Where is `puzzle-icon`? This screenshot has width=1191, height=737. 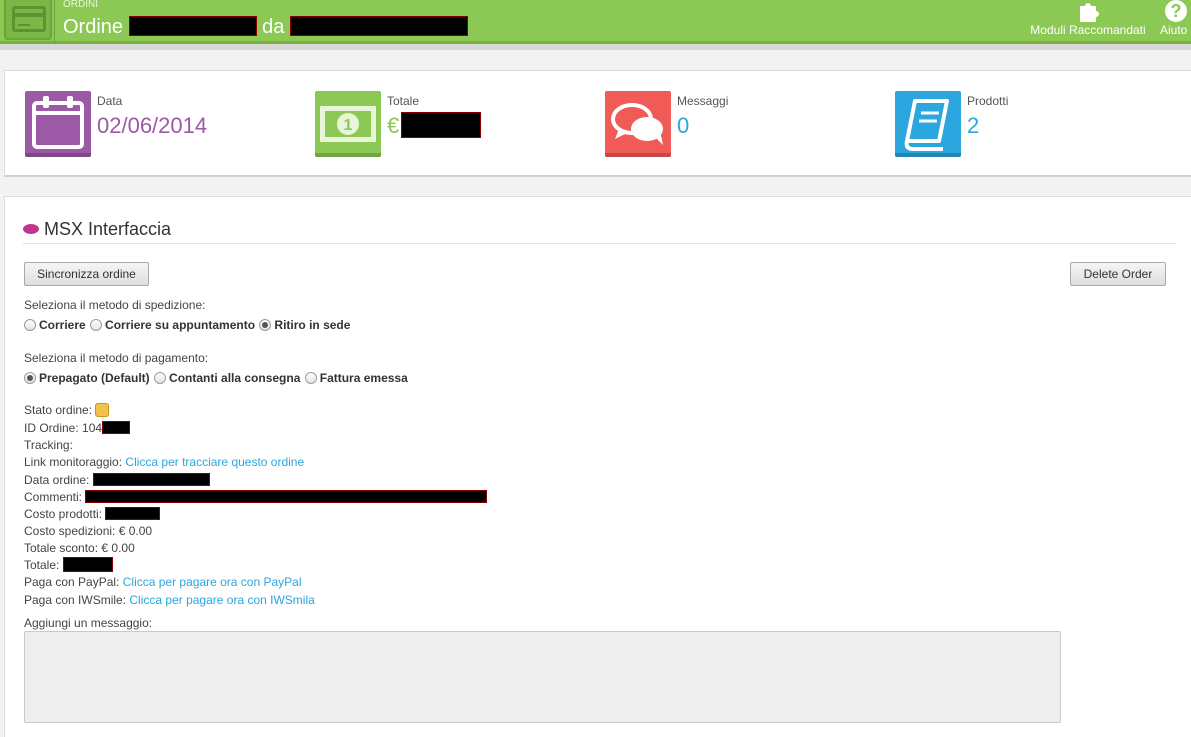 puzzle-icon is located at coordinates (1089, 12).